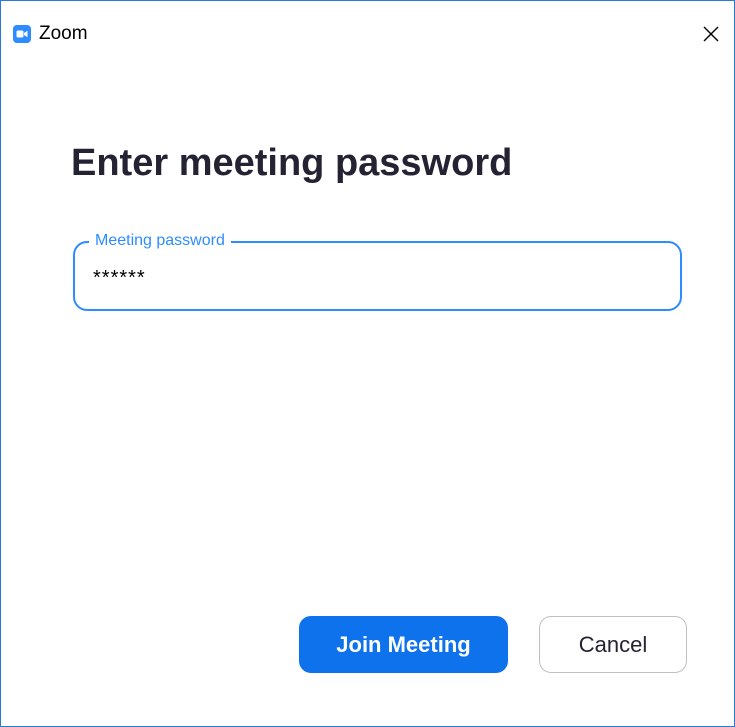 This screenshot has height=727, width=735. What do you see at coordinates (22, 34) in the screenshot?
I see `zoom-camera-icon` at bounding box center [22, 34].